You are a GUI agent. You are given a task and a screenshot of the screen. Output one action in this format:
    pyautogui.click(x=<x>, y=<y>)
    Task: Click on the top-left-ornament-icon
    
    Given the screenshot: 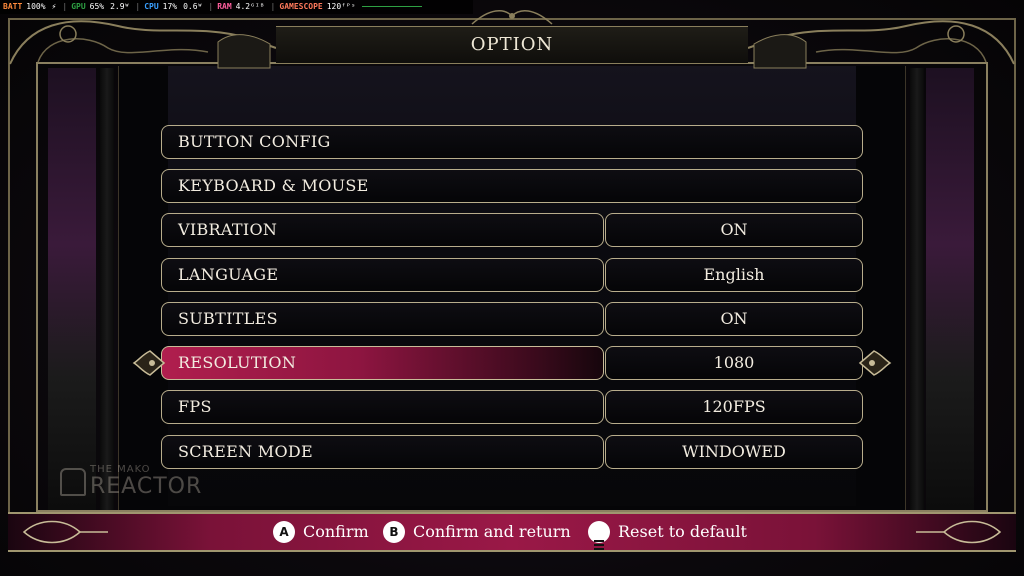 What is the action you would take?
    pyautogui.click(x=143, y=39)
    